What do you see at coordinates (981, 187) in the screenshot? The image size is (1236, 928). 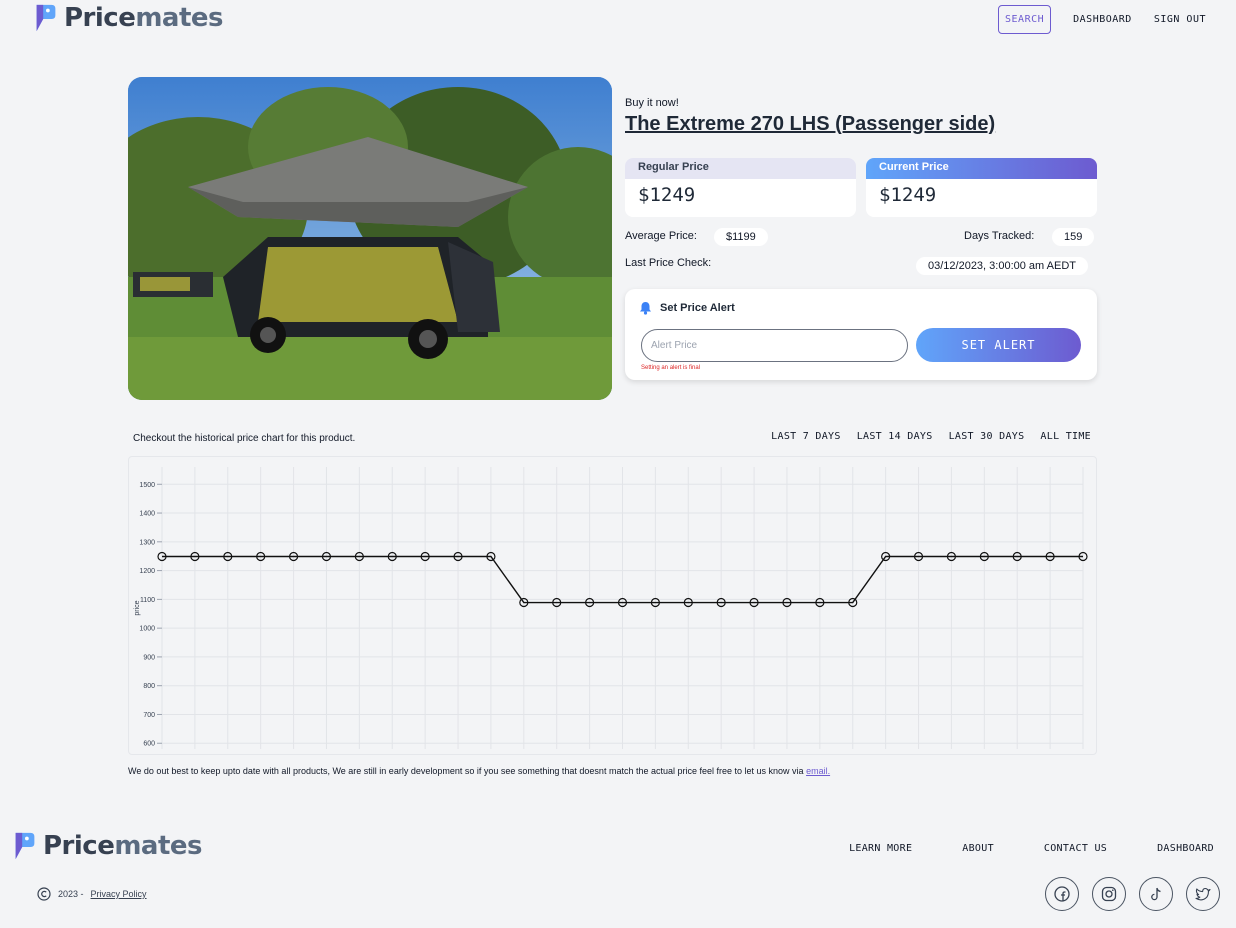 I see `current-price-card: Current Price $1249` at bounding box center [981, 187].